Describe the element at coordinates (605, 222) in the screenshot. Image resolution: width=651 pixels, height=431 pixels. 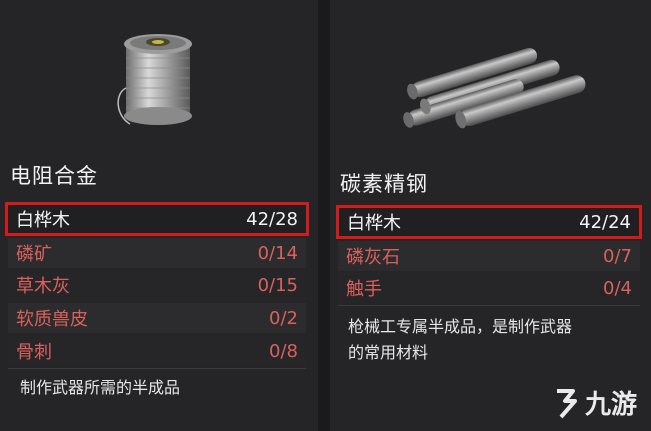
I see `material-qty: 42/24` at that location.